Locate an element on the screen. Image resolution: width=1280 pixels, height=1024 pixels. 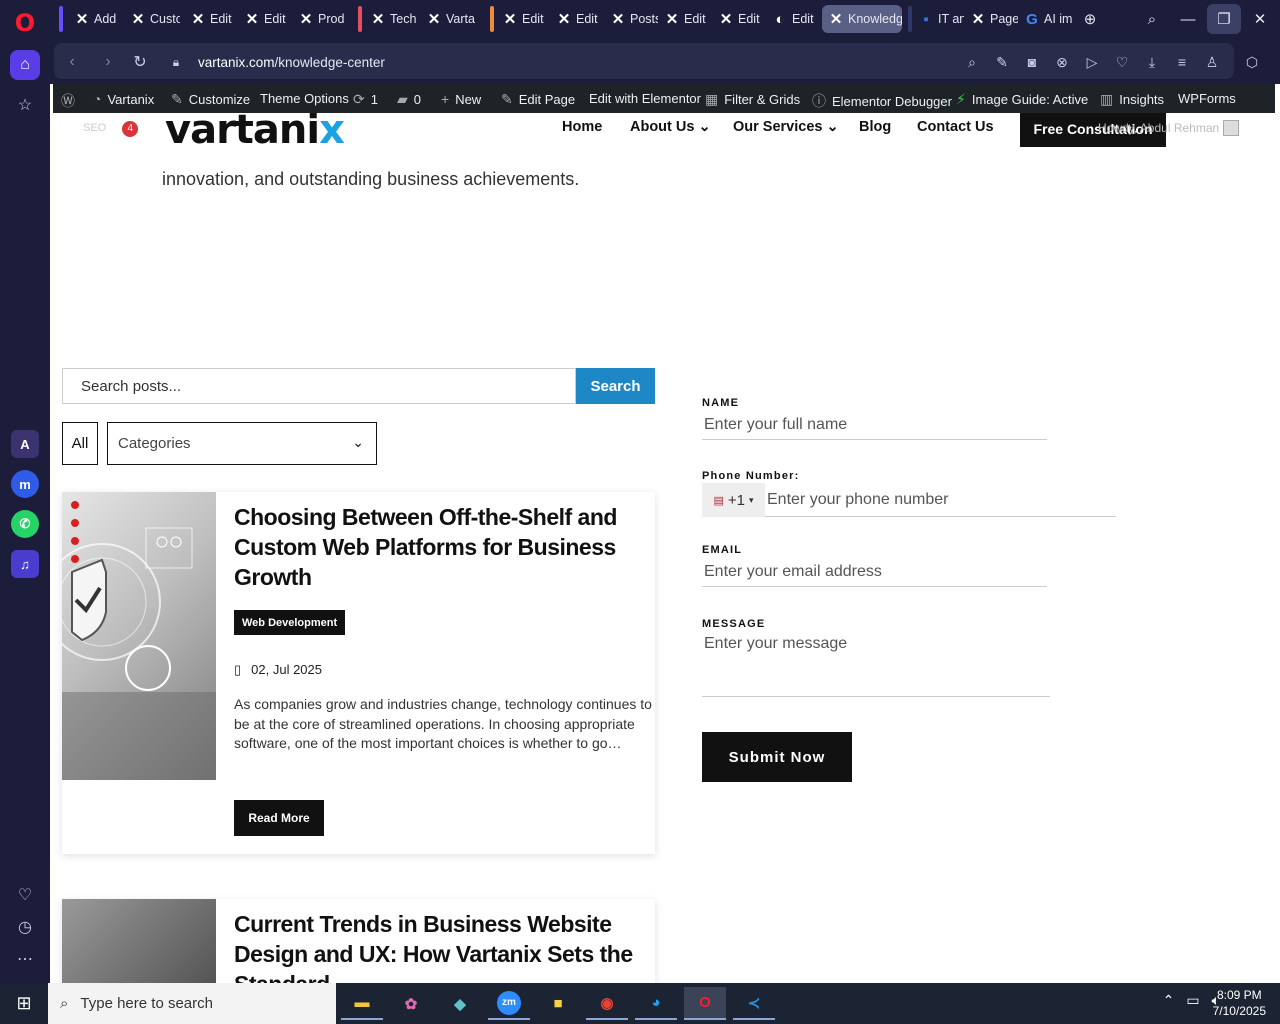
nav-blog: Blog is located at coordinates (875, 127).